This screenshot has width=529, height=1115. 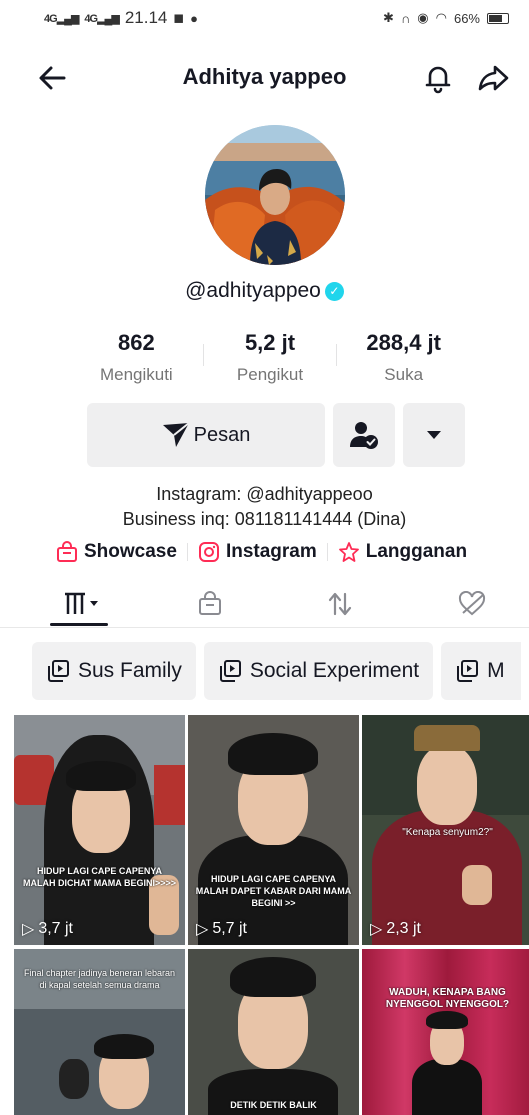 I want to click on tab-videos, so click(x=83, y=604).